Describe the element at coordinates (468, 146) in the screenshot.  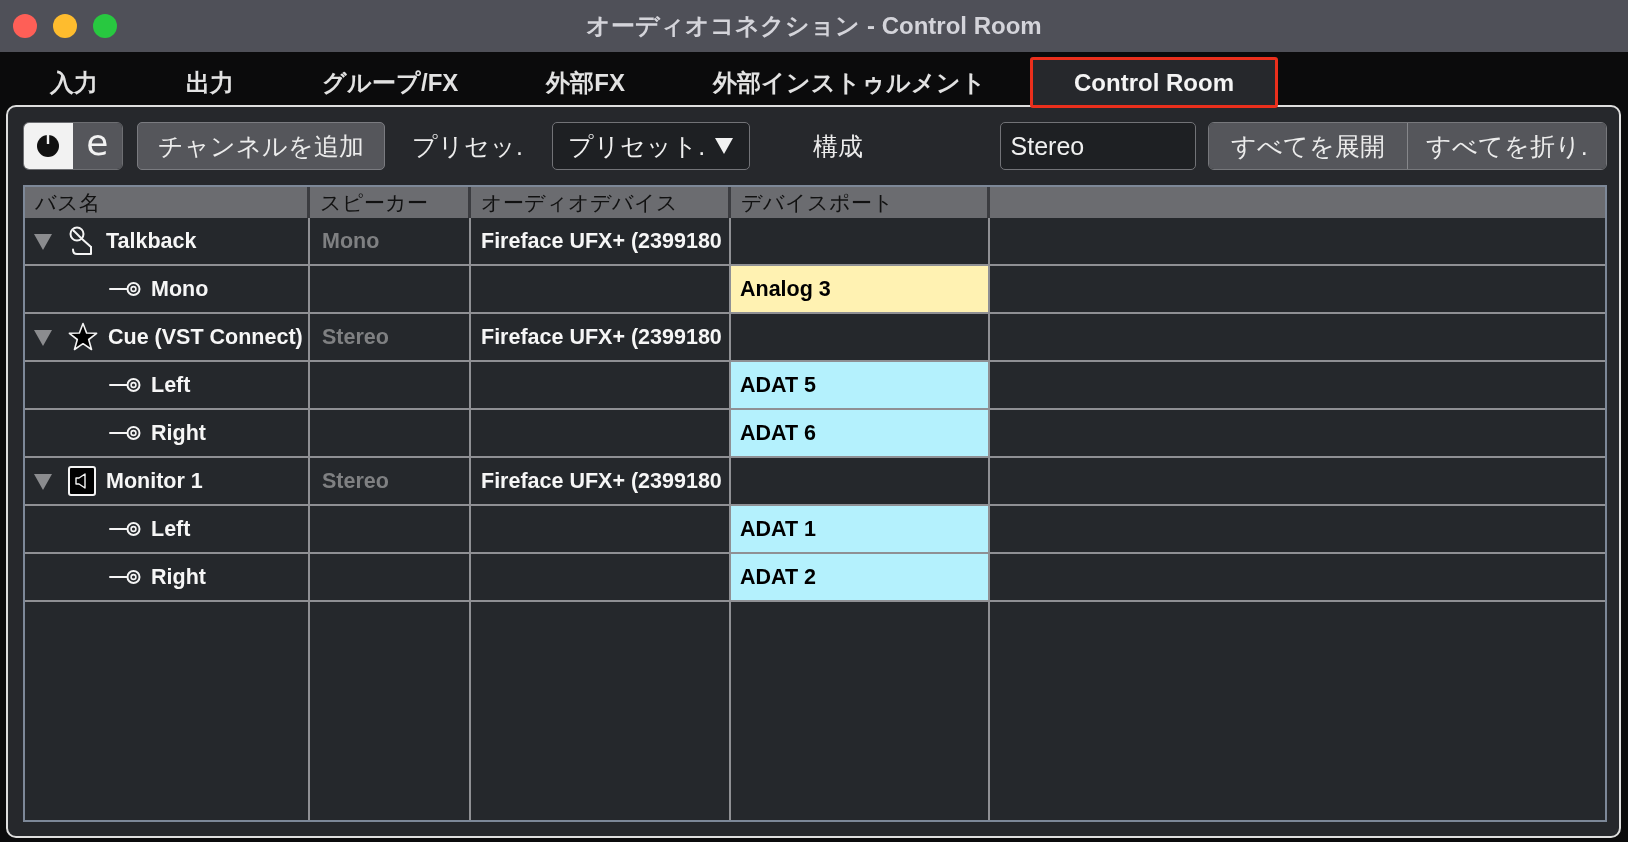
I see `preset-label: プリセッ.` at that location.